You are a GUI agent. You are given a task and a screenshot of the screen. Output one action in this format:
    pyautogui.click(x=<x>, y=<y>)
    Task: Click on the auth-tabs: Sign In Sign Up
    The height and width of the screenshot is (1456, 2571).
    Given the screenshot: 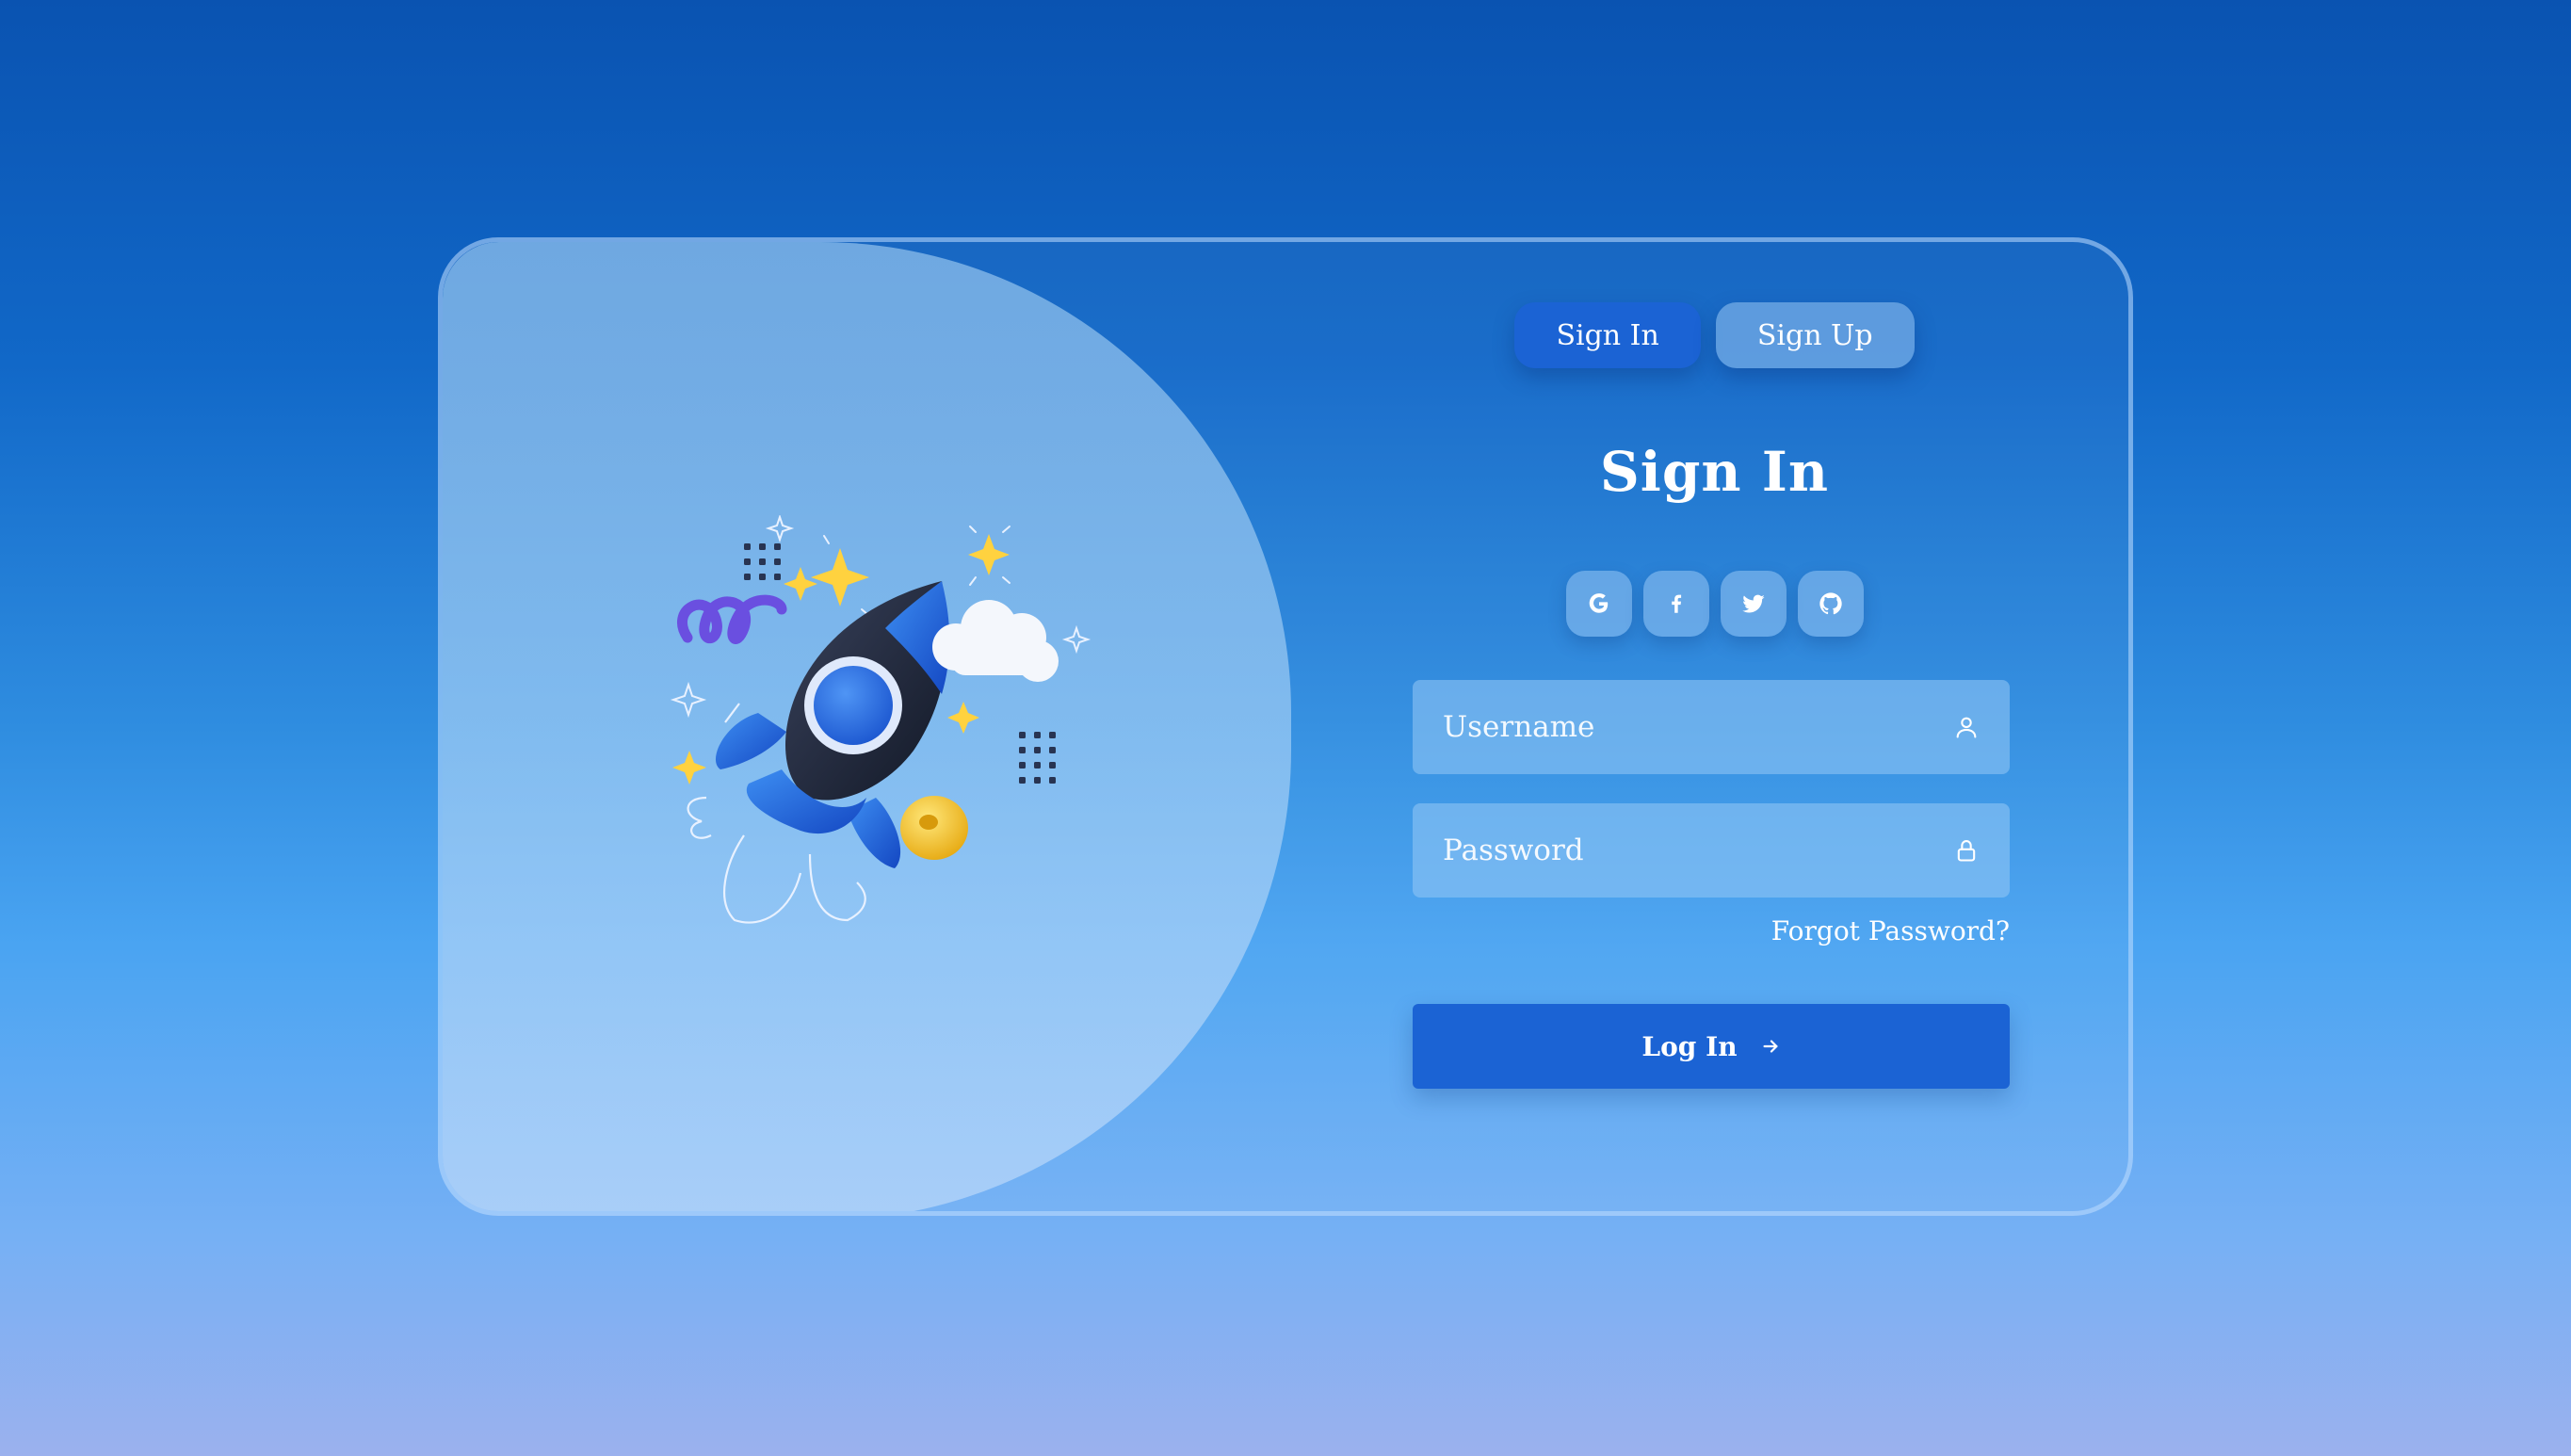 What is the action you would take?
    pyautogui.click(x=1709, y=335)
    